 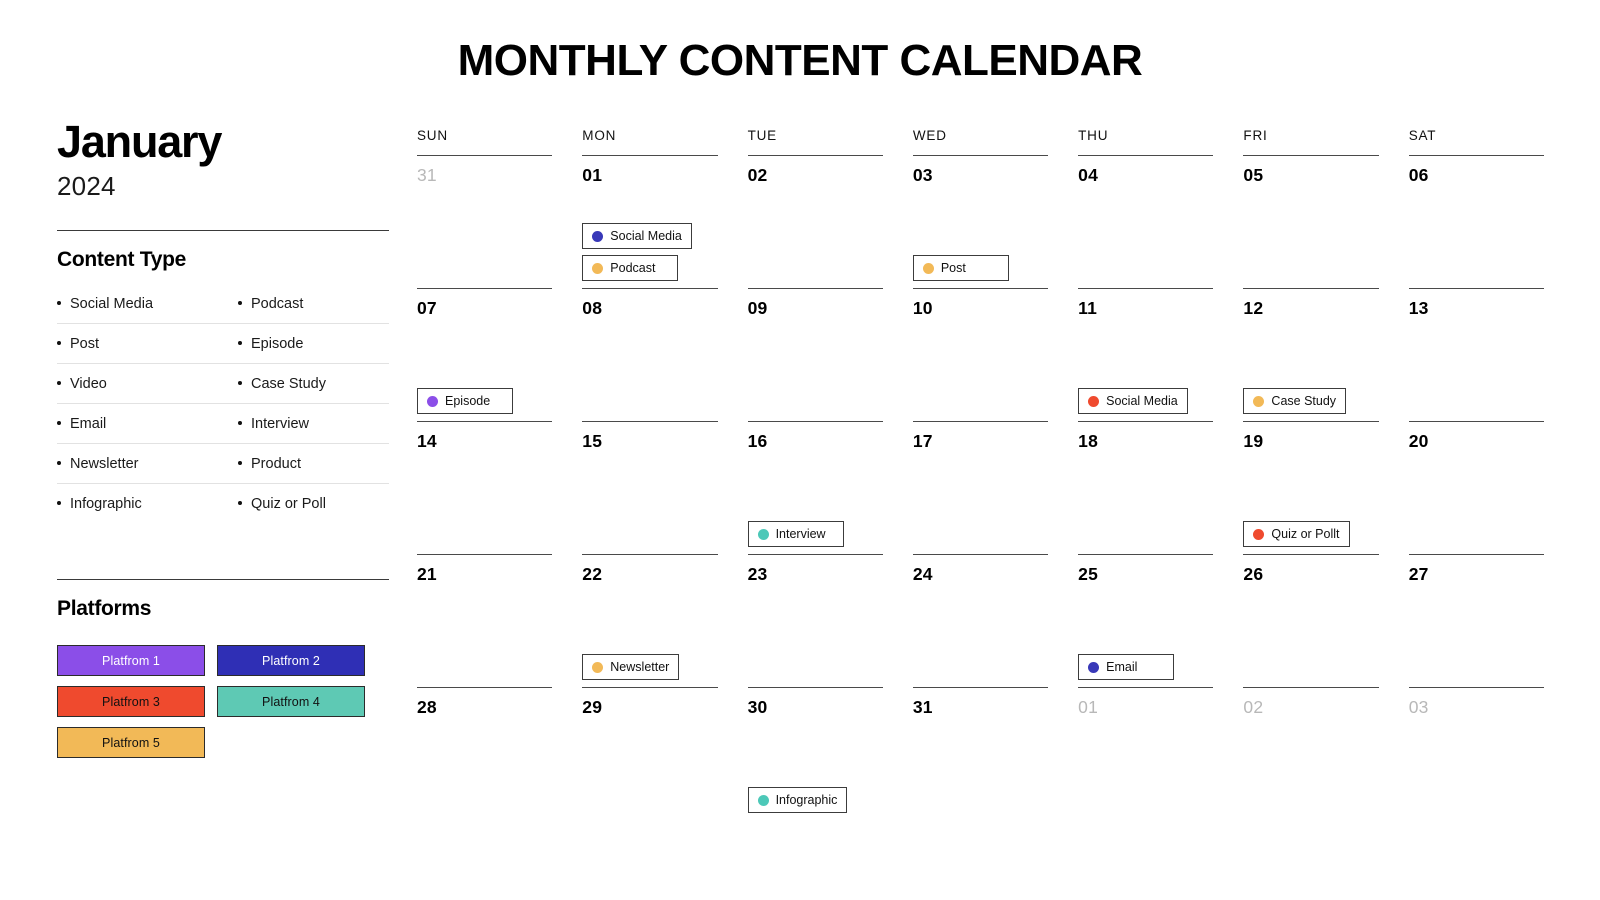 I want to click on day-events: Quiz or Pollt, so click(x=1310, y=534).